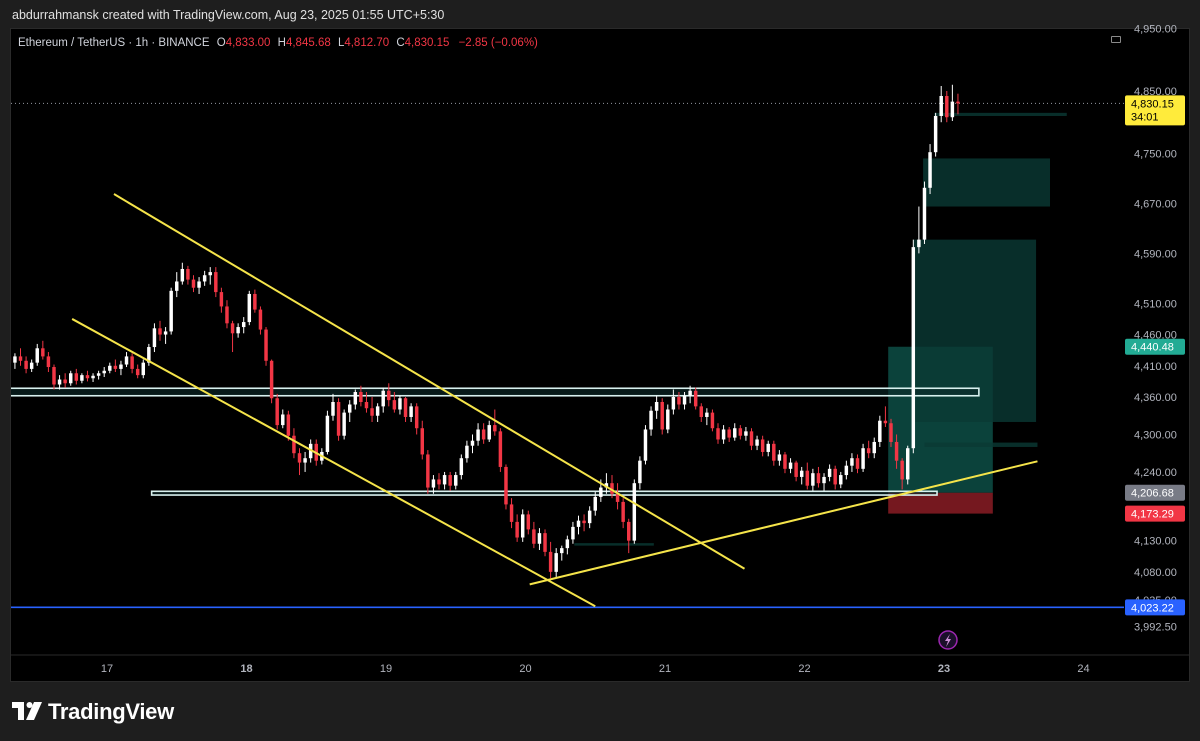 This screenshot has width=1200, height=741. What do you see at coordinates (1155, 435) in the screenshot?
I see `y-tick-label: 4,300.00` at bounding box center [1155, 435].